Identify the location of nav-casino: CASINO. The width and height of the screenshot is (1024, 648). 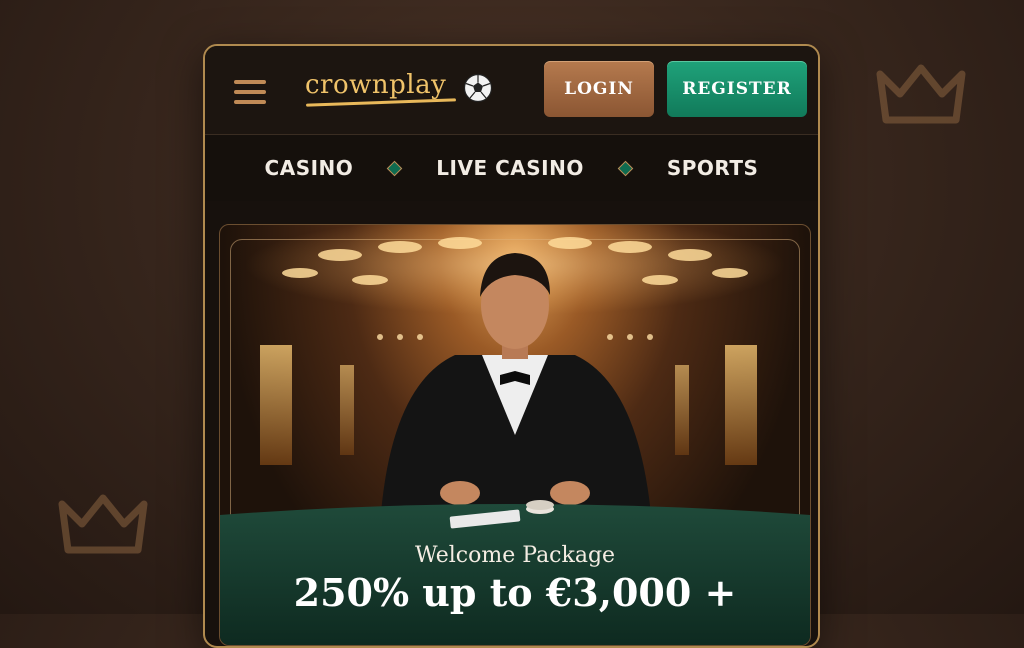
(309, 168).